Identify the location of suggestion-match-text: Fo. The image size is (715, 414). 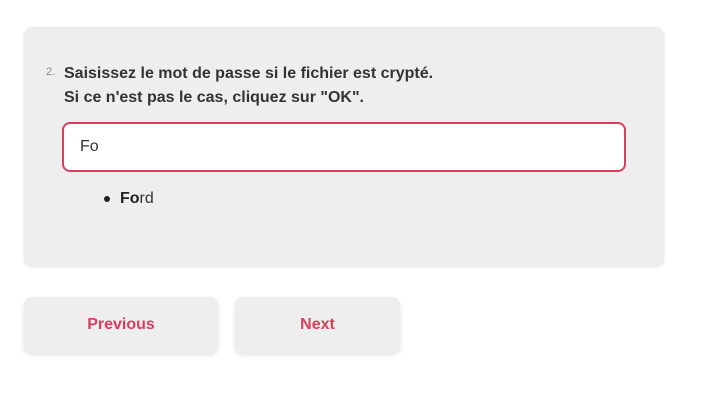
(130, 198).